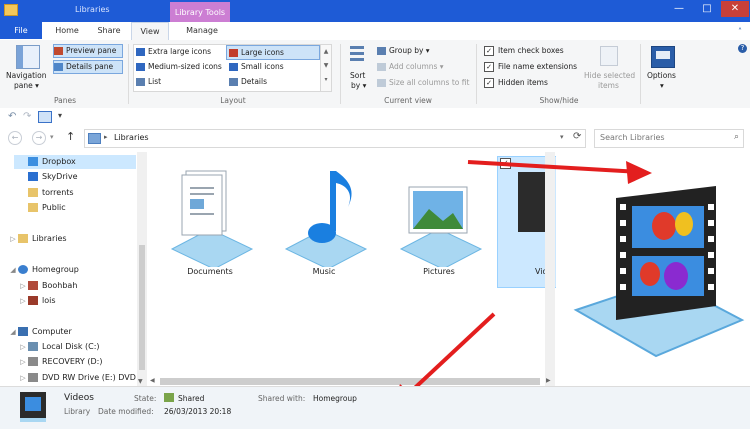  I want to click on details-pane-label: Details pane, so click(90, 66).